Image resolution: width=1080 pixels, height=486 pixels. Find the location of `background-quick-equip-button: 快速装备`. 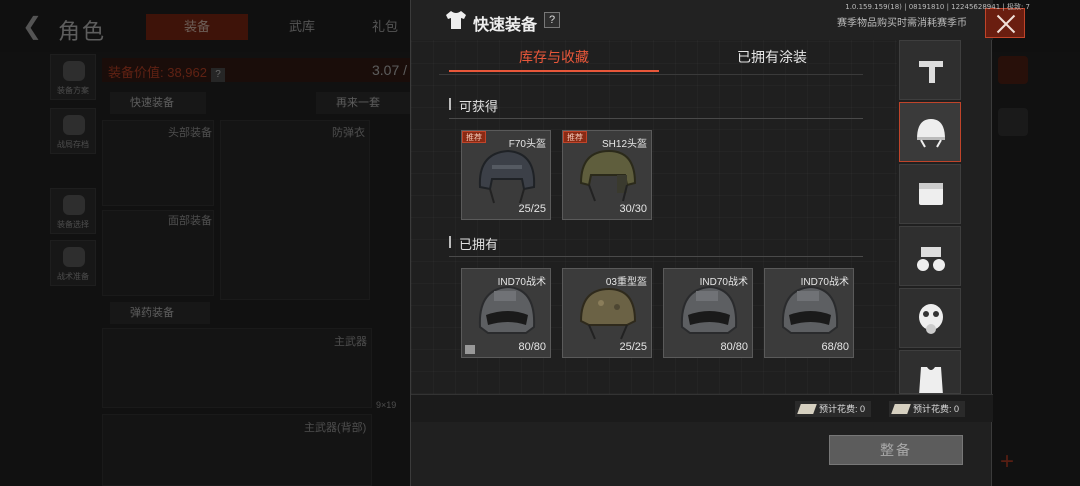

background-quick-equip-button: 快速装备 is located at coordinates (158, 103).